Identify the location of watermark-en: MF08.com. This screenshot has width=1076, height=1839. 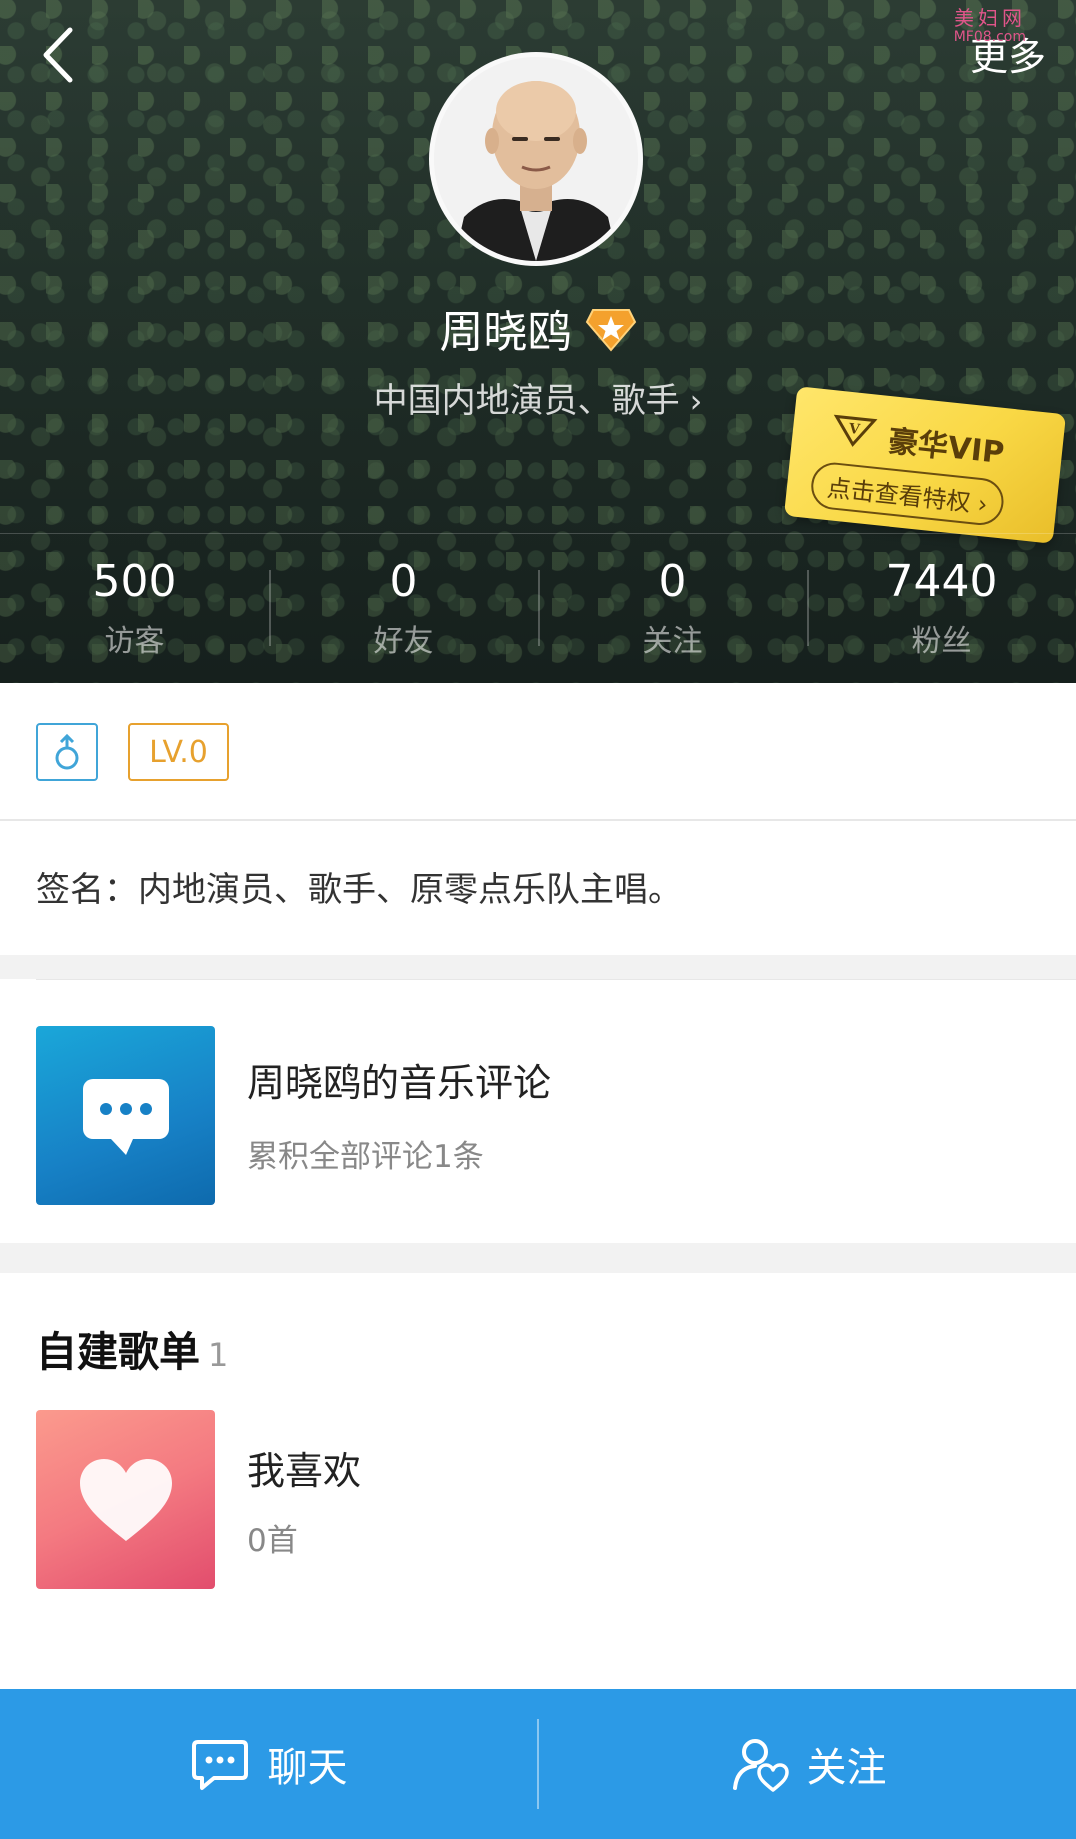
(989, 37).